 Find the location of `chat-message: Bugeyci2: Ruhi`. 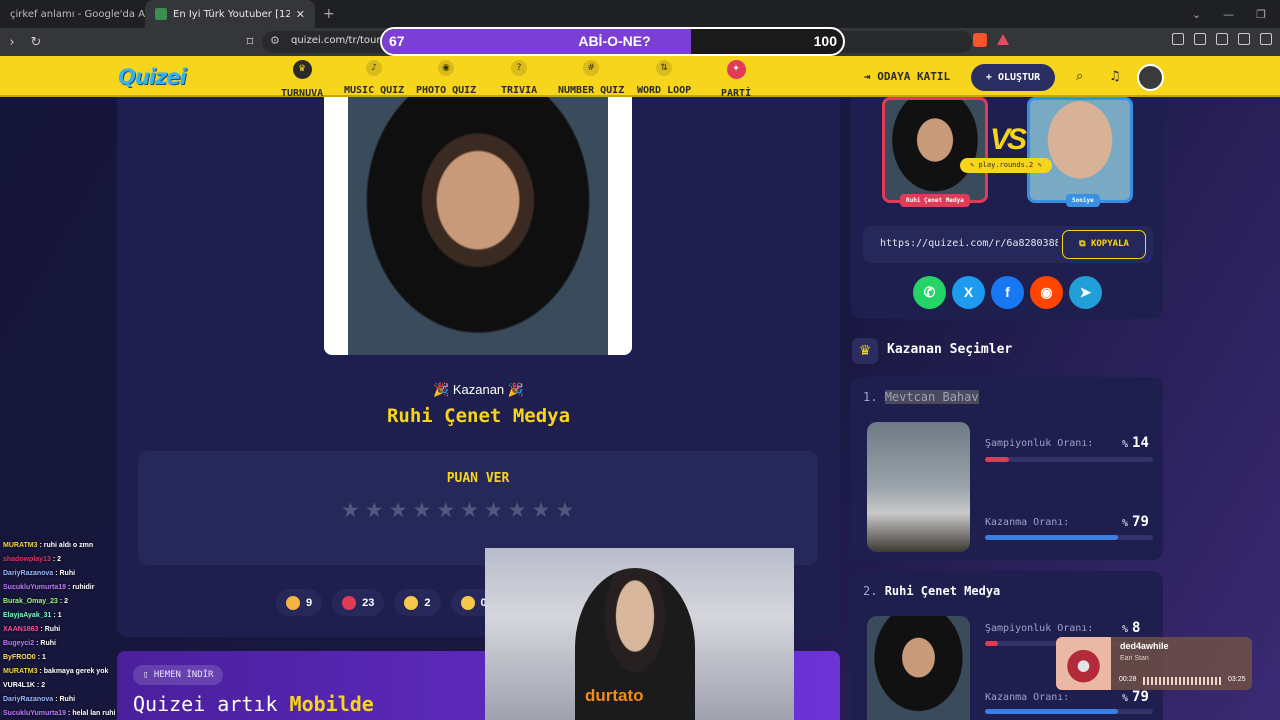

chat-message: Bugeyci2: Ruhi is located at coordinates (73, 644).